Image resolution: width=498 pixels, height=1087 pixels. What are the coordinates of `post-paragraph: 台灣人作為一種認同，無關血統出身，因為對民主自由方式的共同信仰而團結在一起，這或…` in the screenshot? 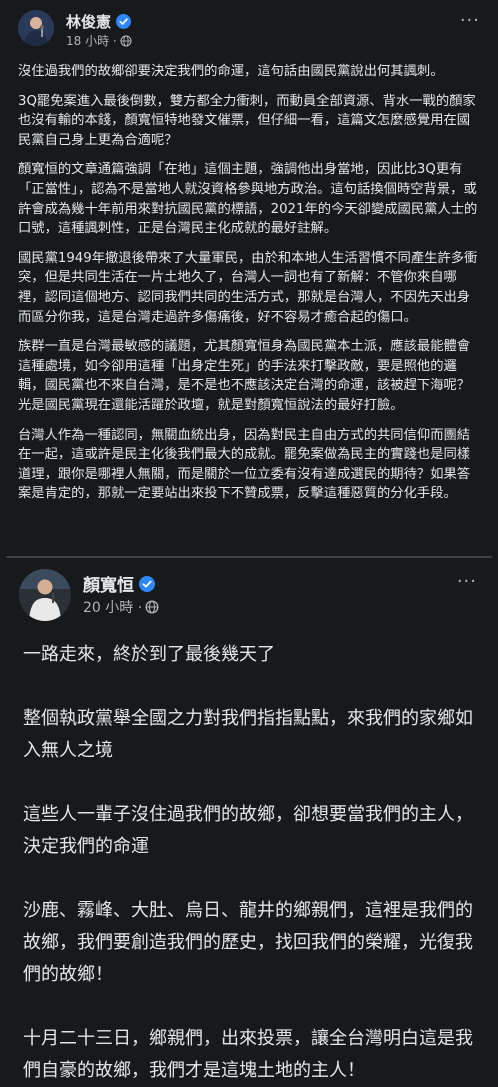 It's located at (244, 464).